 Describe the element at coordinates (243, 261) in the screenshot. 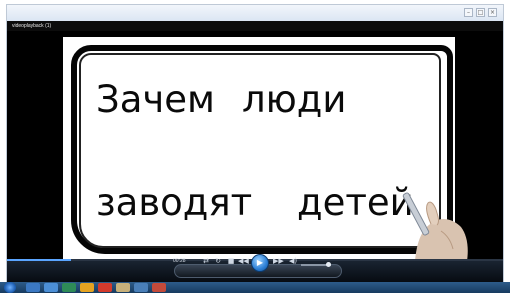

I see `previous-icon: ◀◀` at that location.